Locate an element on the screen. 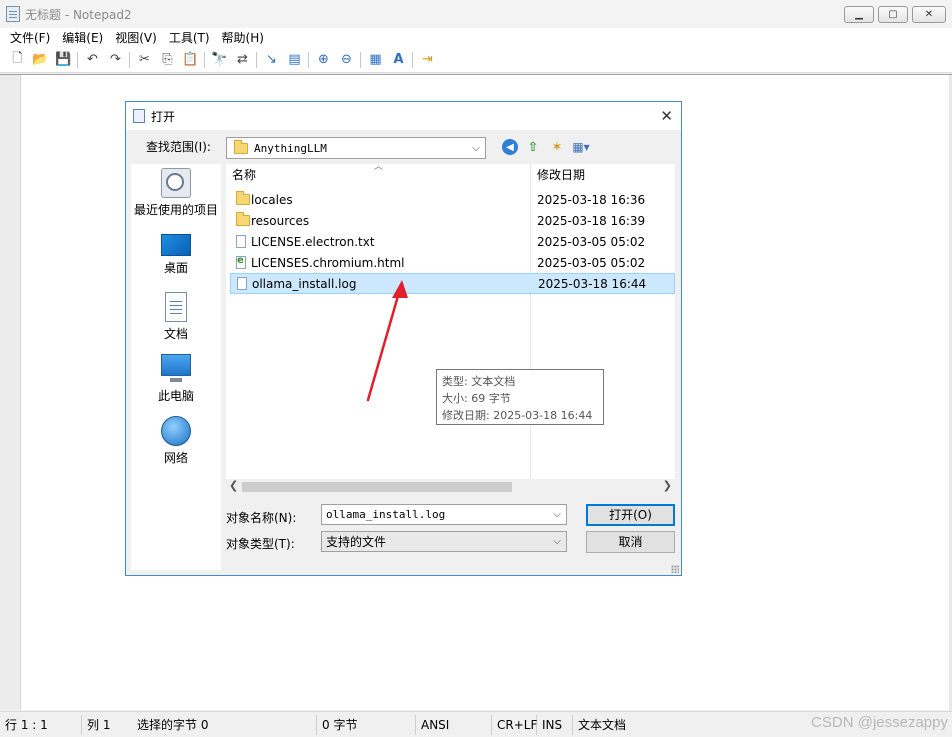  cancel-button: 取消 is located at coordinates (630, 542).